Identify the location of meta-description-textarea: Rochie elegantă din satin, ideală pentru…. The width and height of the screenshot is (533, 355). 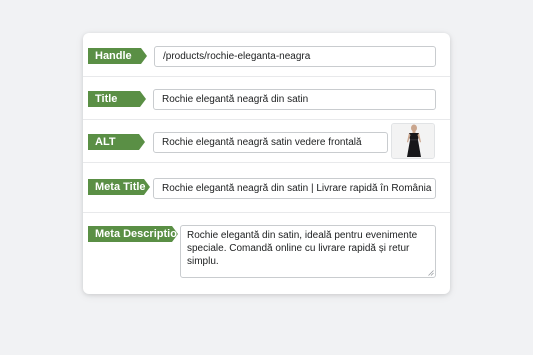
(308, 251).